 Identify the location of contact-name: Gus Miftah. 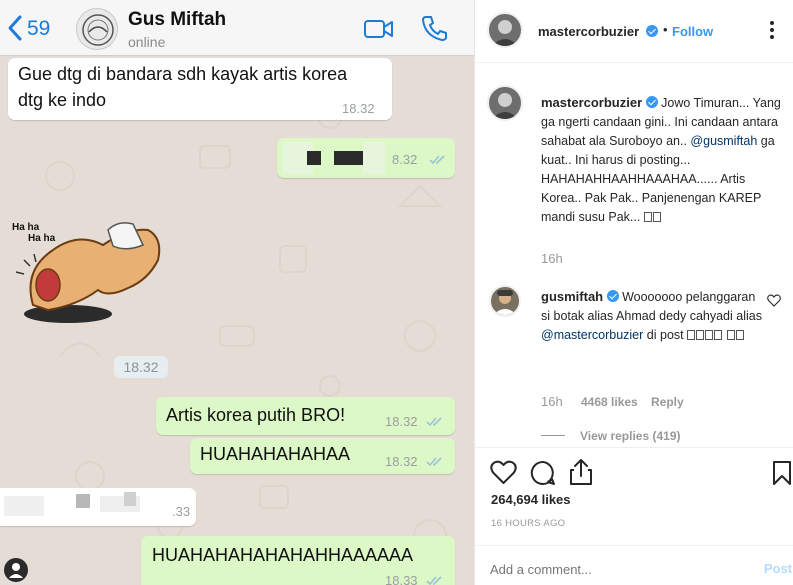
(177, 20).